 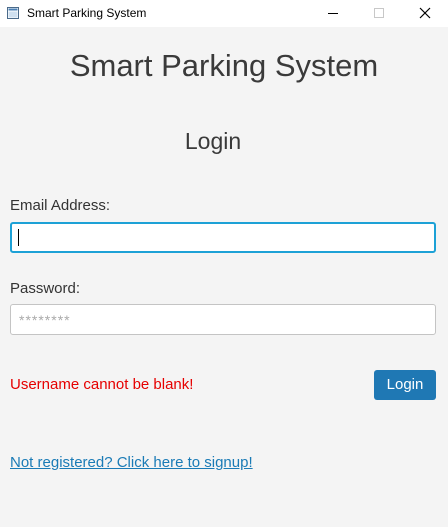 I want to click on login-button: Login, so click(x=405, y=385).